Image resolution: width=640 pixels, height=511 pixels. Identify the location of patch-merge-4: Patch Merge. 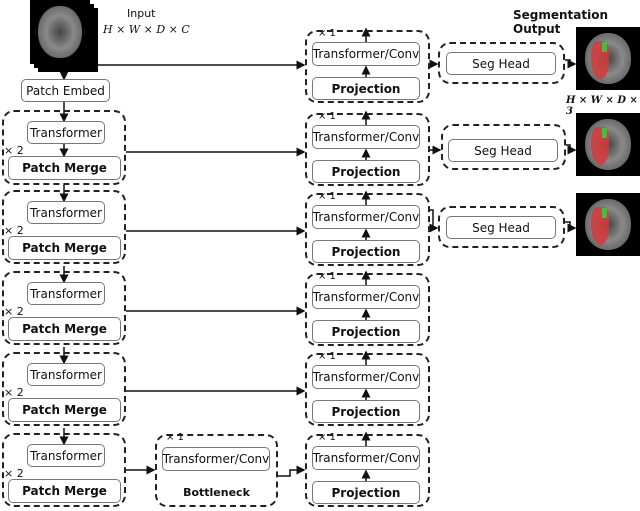
(64, 410).